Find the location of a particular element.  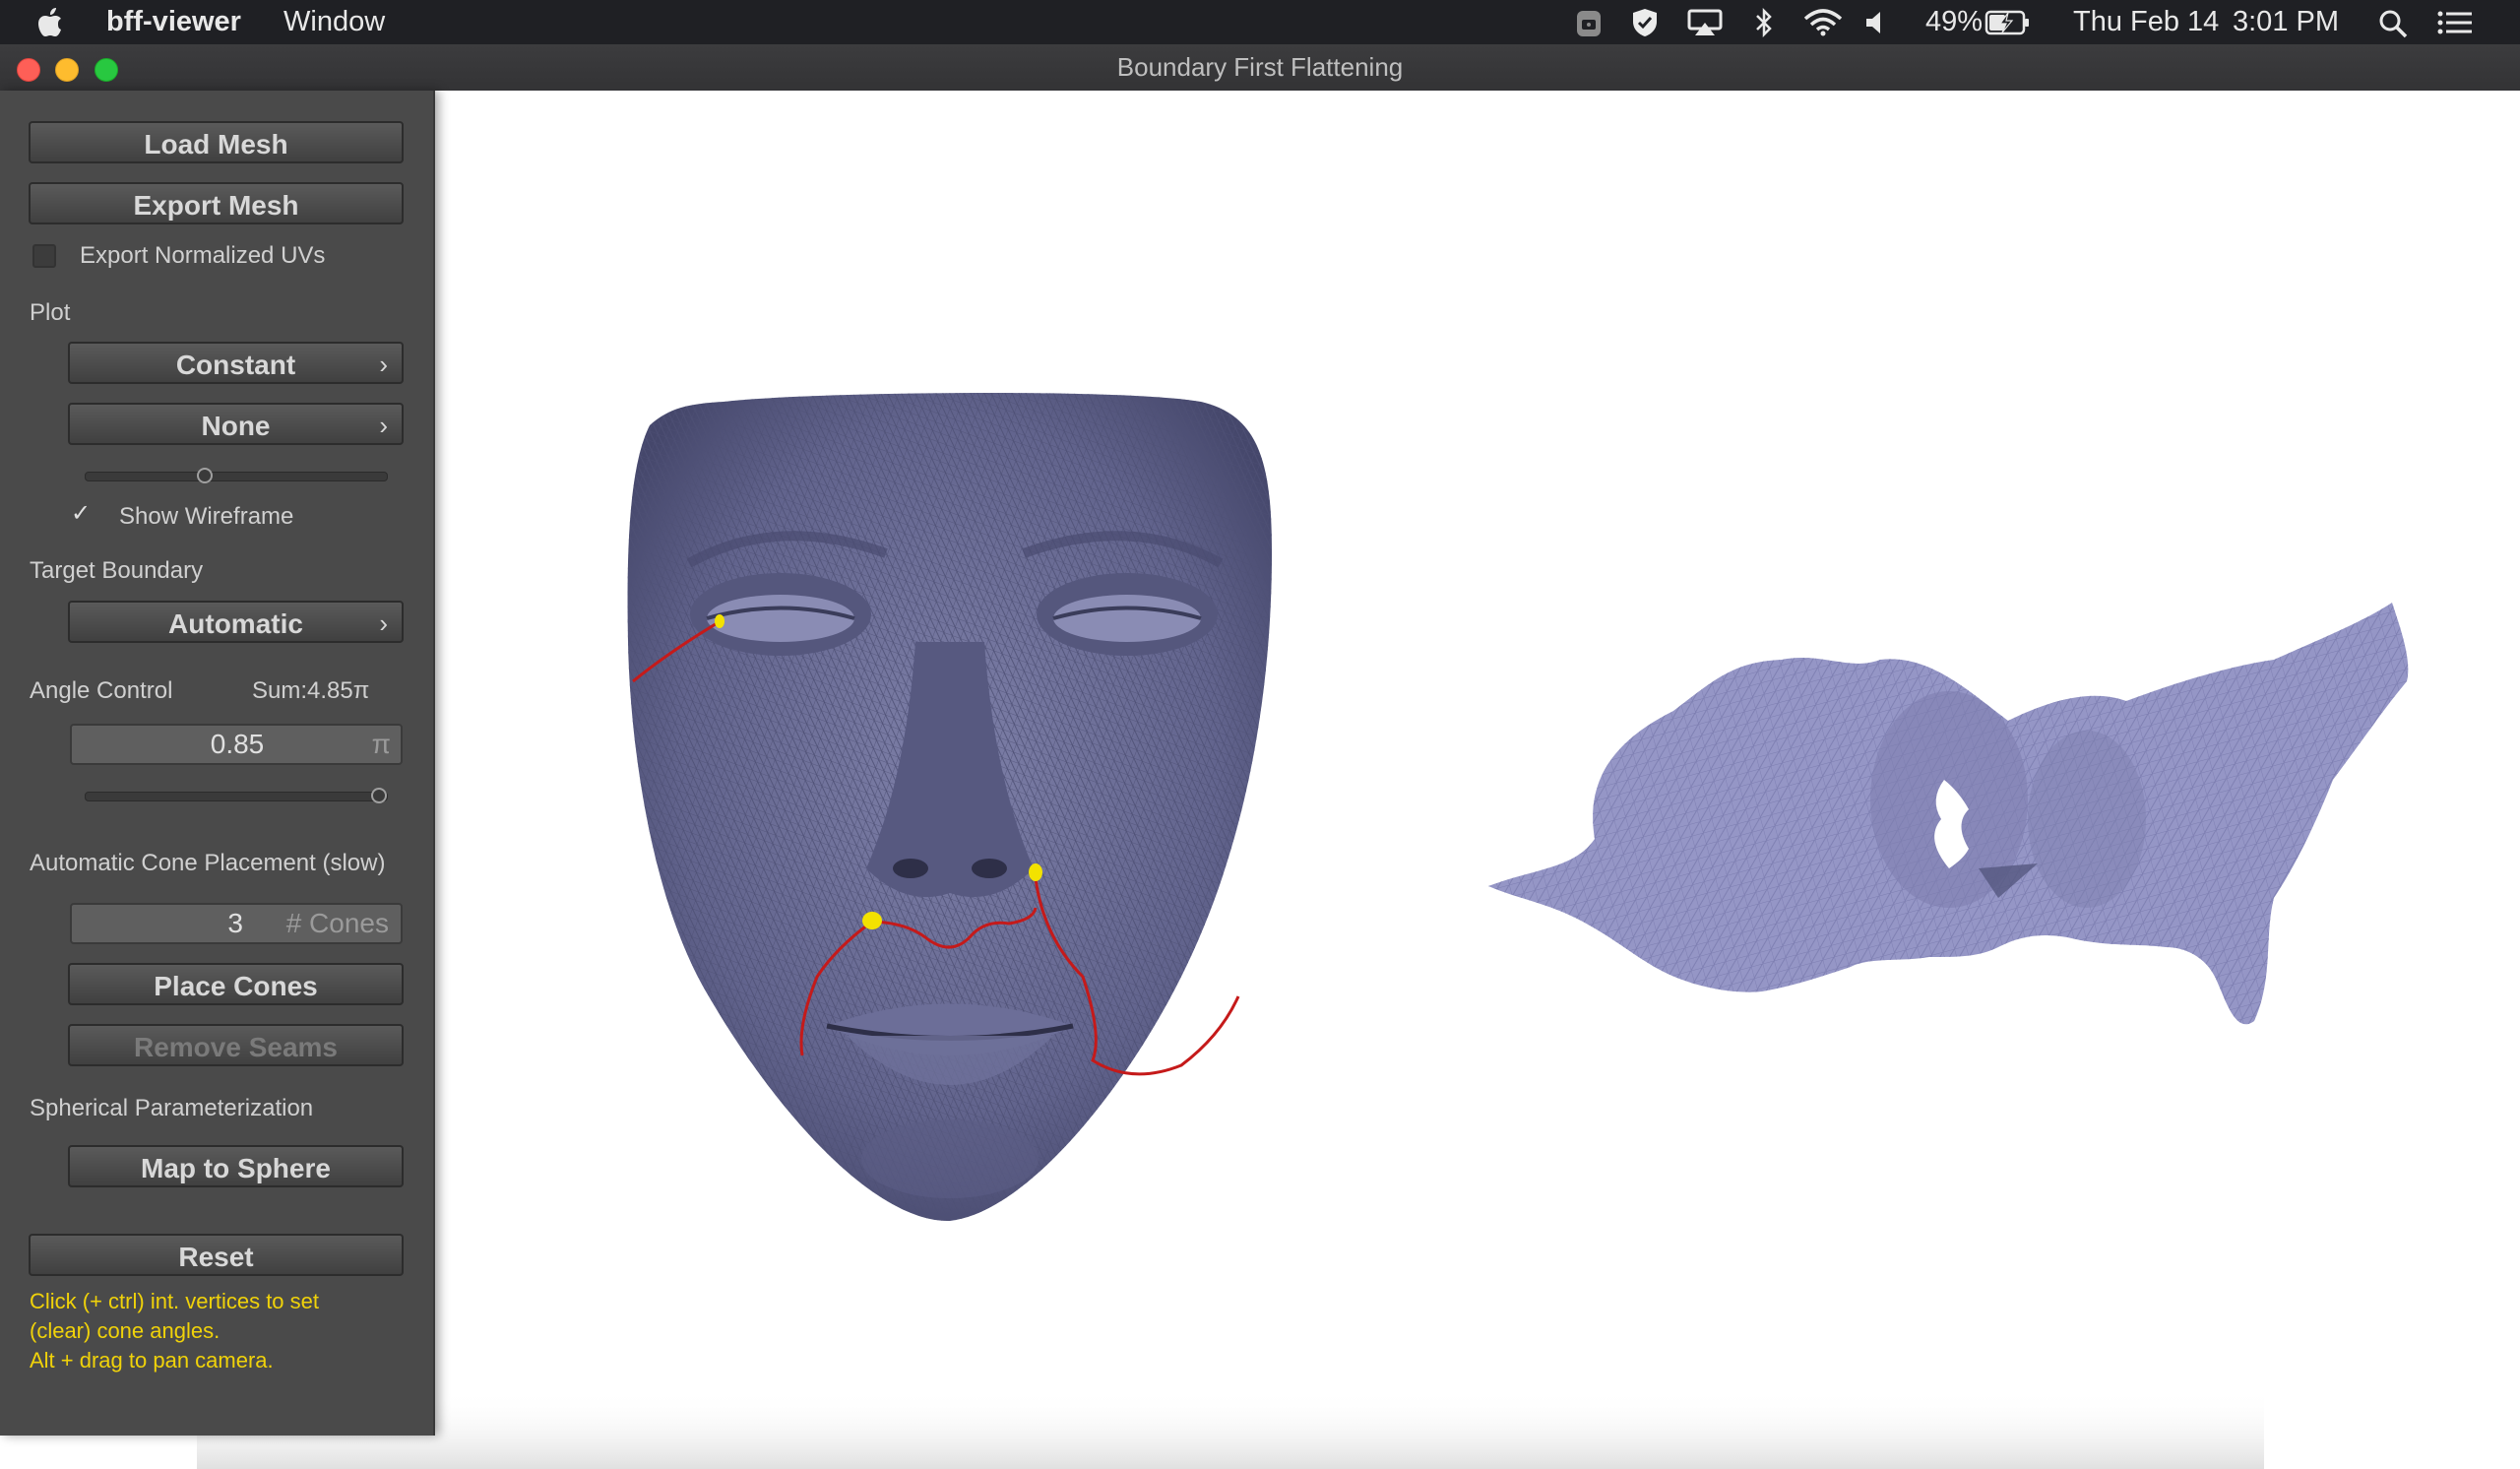

angle-sum-label: Sum:4.85π is located at coordinates (311, 690).